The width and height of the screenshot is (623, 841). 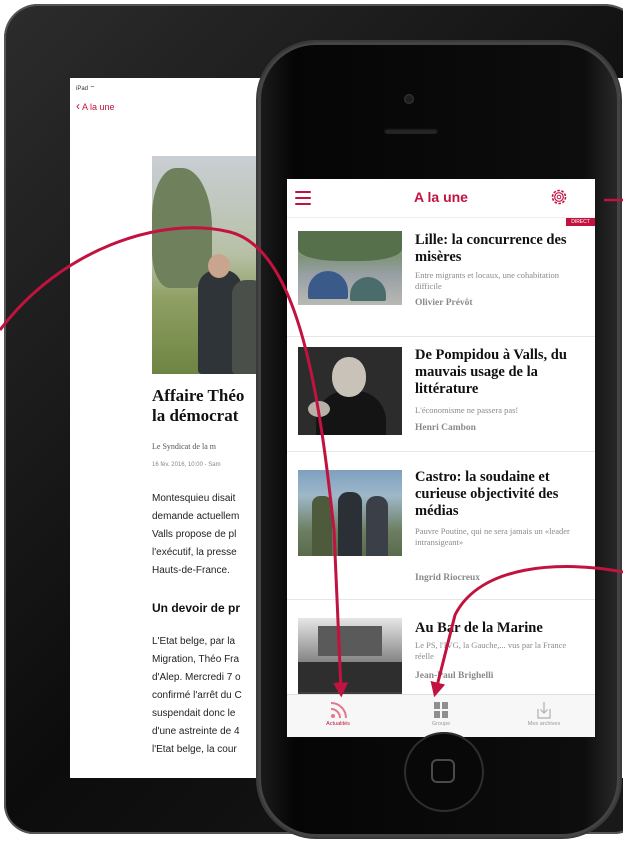 I want to click on earpiece, so click(x=411, y=131).